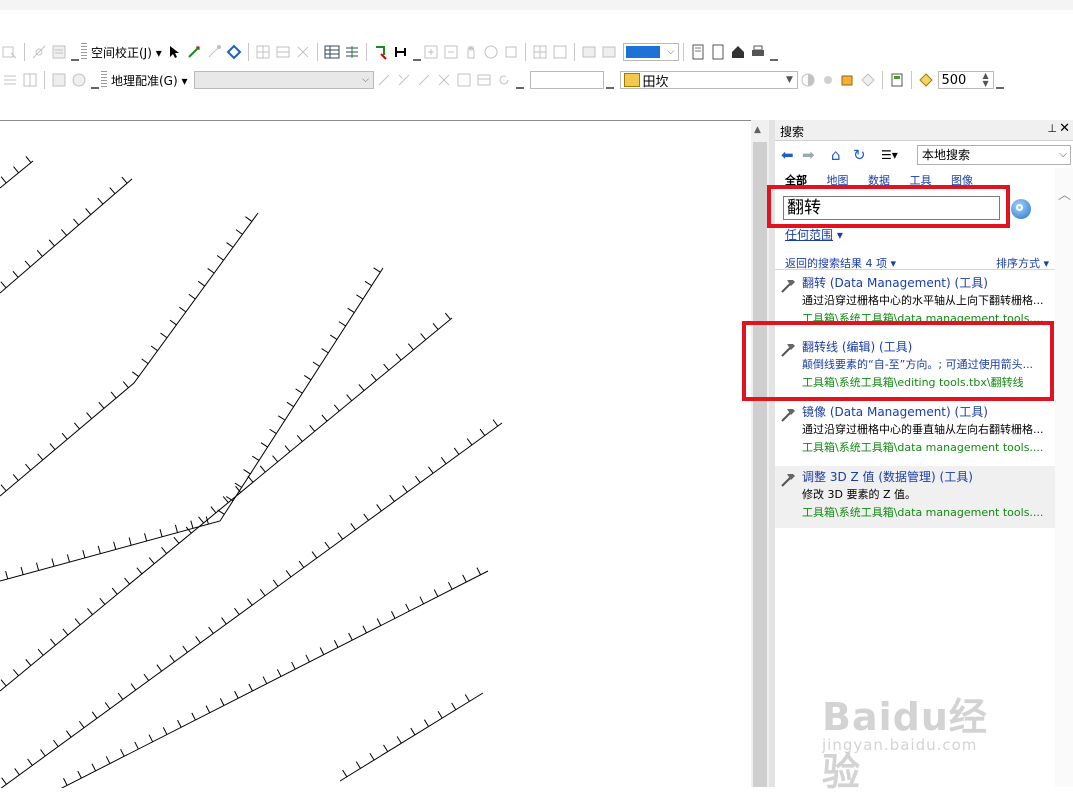  What do you see at coordinates (352, 52) in the screenshot?
I see `preview-window-icon` at bounding box center [352, 52].